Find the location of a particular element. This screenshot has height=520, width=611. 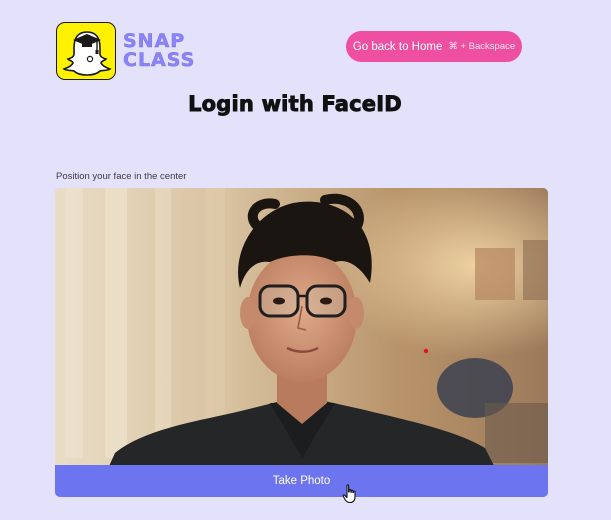

take-photo-button: Take Photo is located at coordinates (301, 481).